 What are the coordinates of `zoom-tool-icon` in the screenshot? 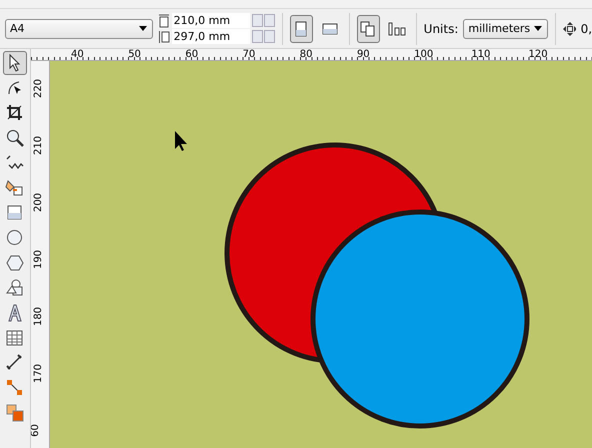 It's located at (15, 138).